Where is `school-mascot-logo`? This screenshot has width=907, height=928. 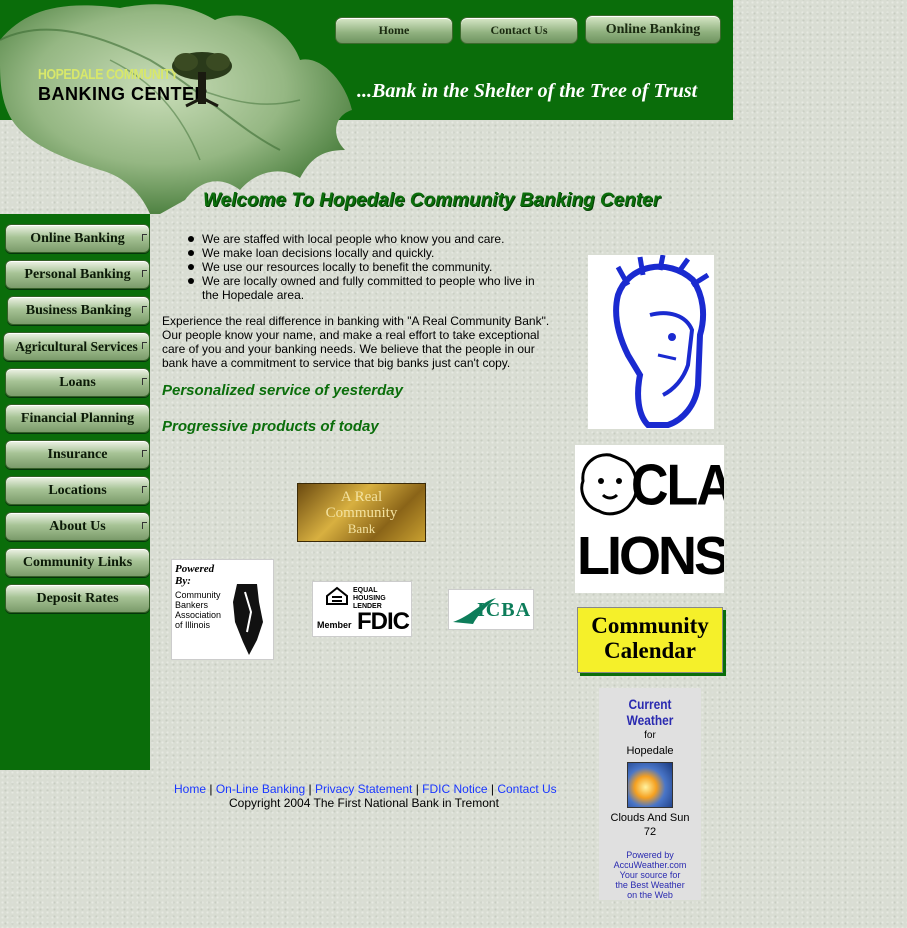 school-mascot-logo is located at coordinates (651, 341).